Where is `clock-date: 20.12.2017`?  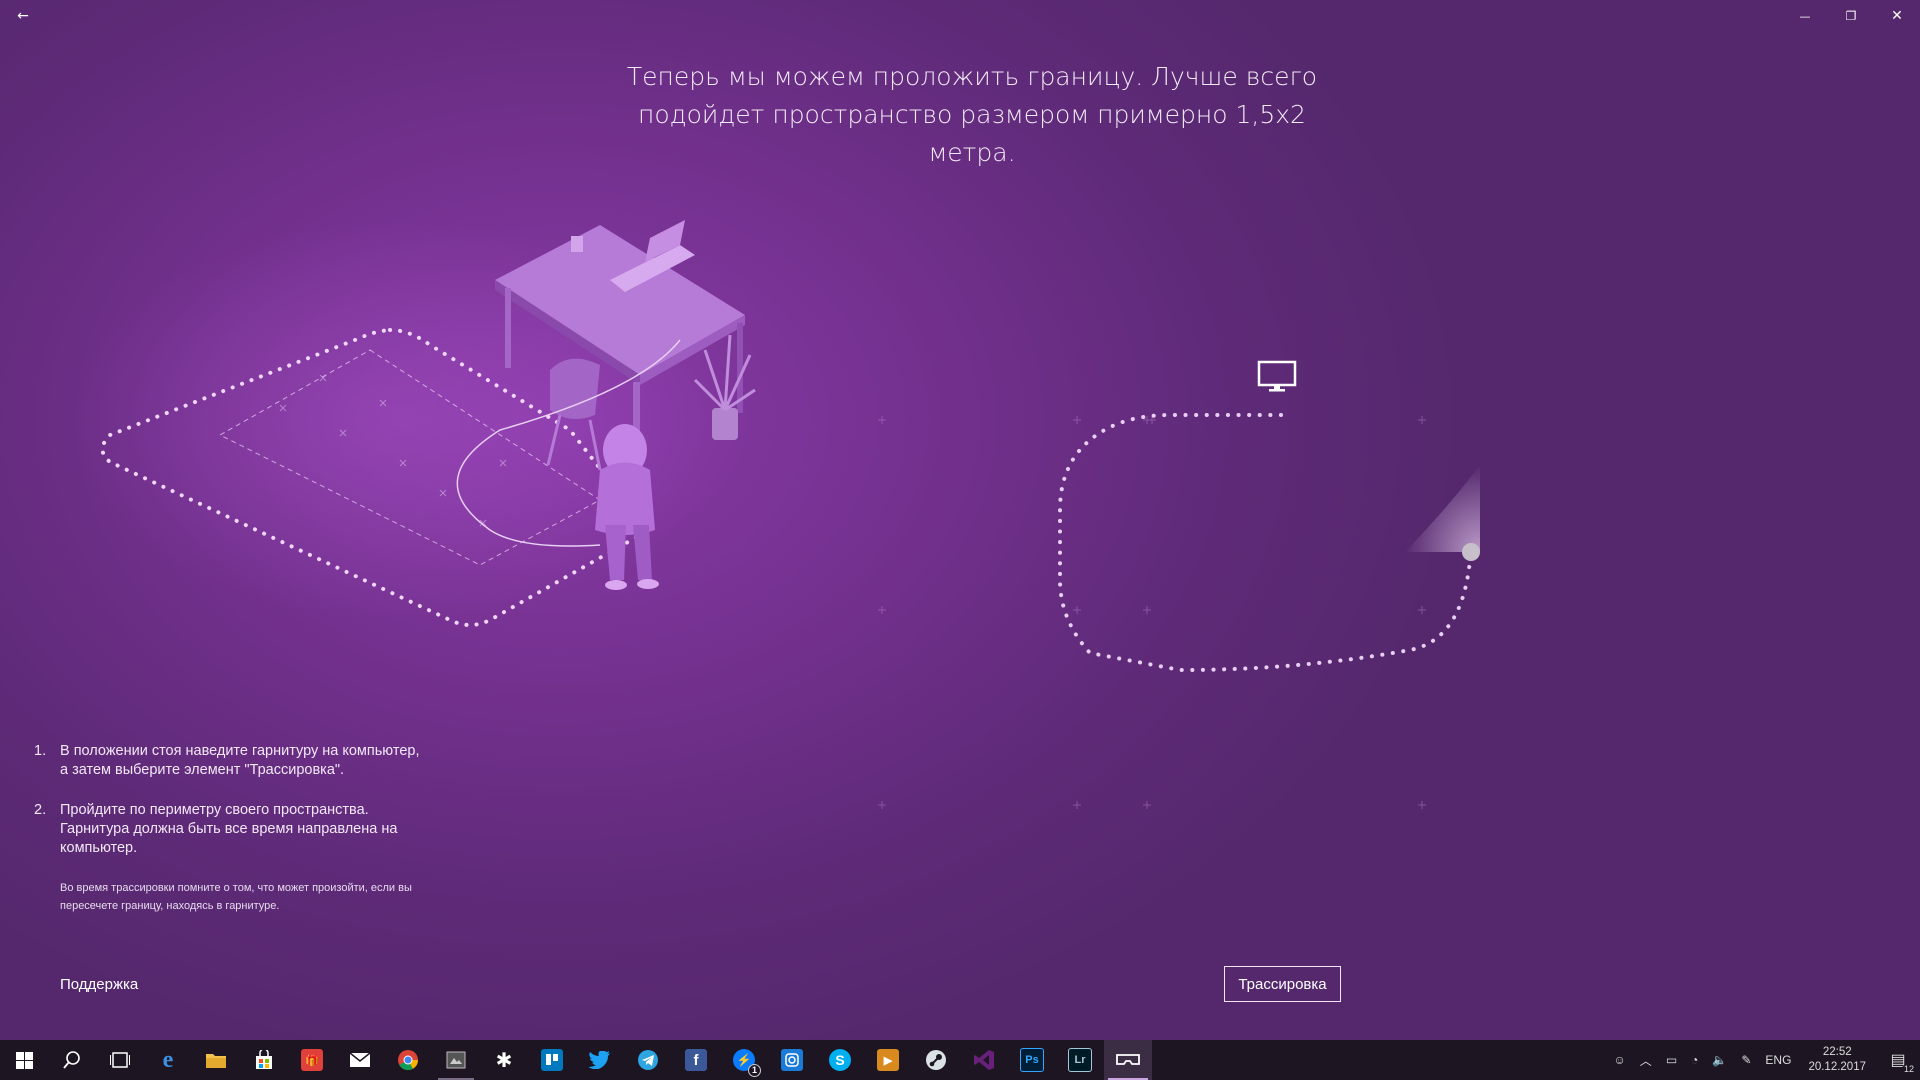 clock-date: 20.12.2017 is located at coordinates (1837, 1067).